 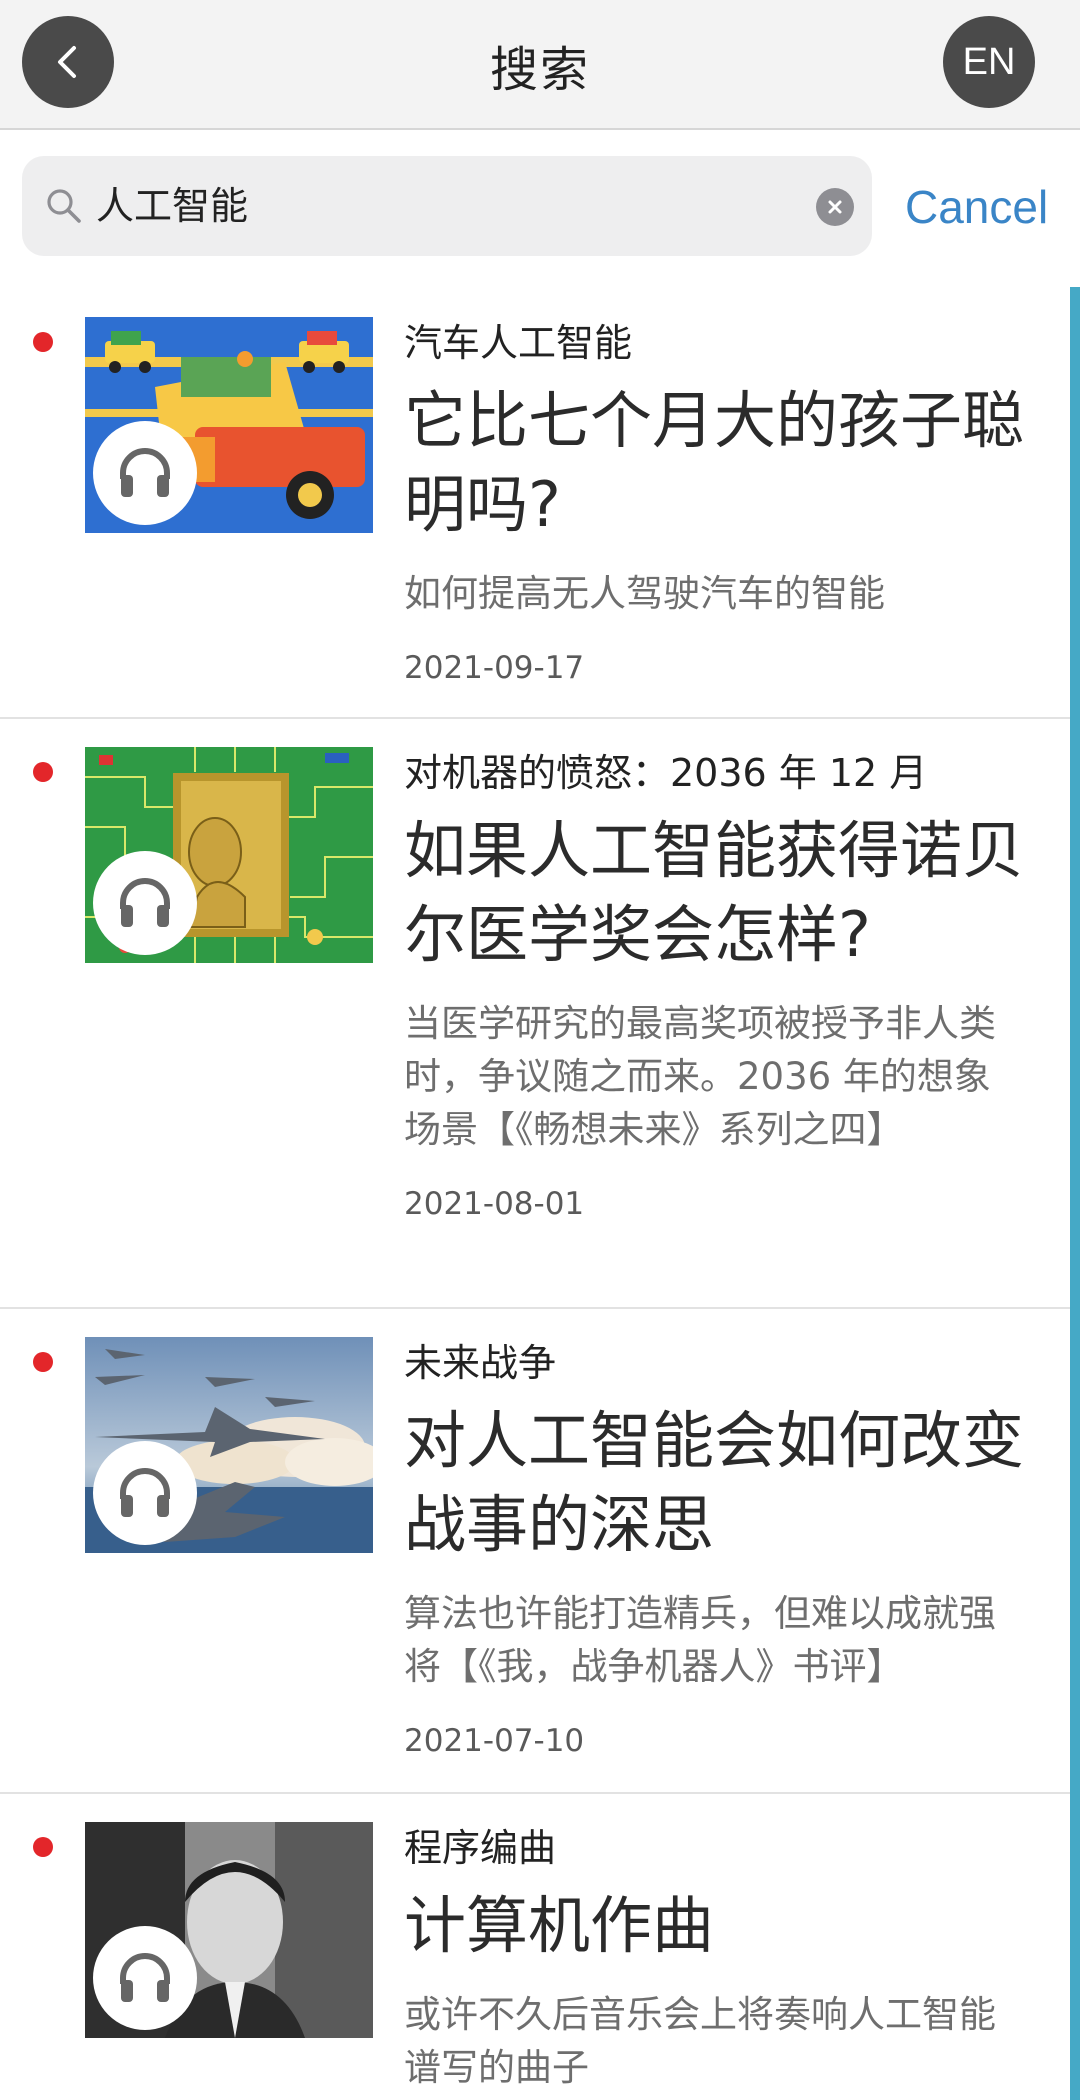 What do you see at coordinates (64, 206) in the screenshot?
I see `search-icon` at bounding box center [64, 206].